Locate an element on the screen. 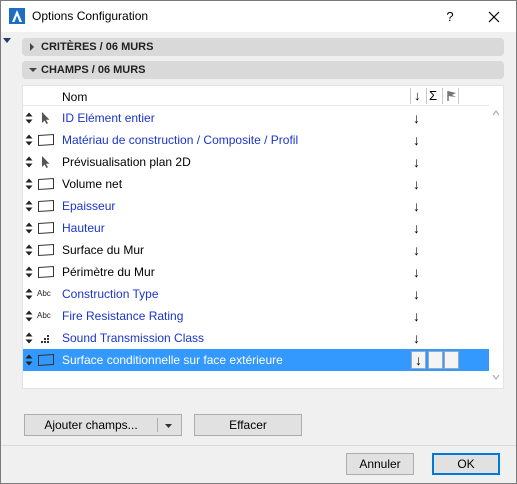  section-champs-label: CHAMPS / 06 MURS is located at coordinates (93, 70).